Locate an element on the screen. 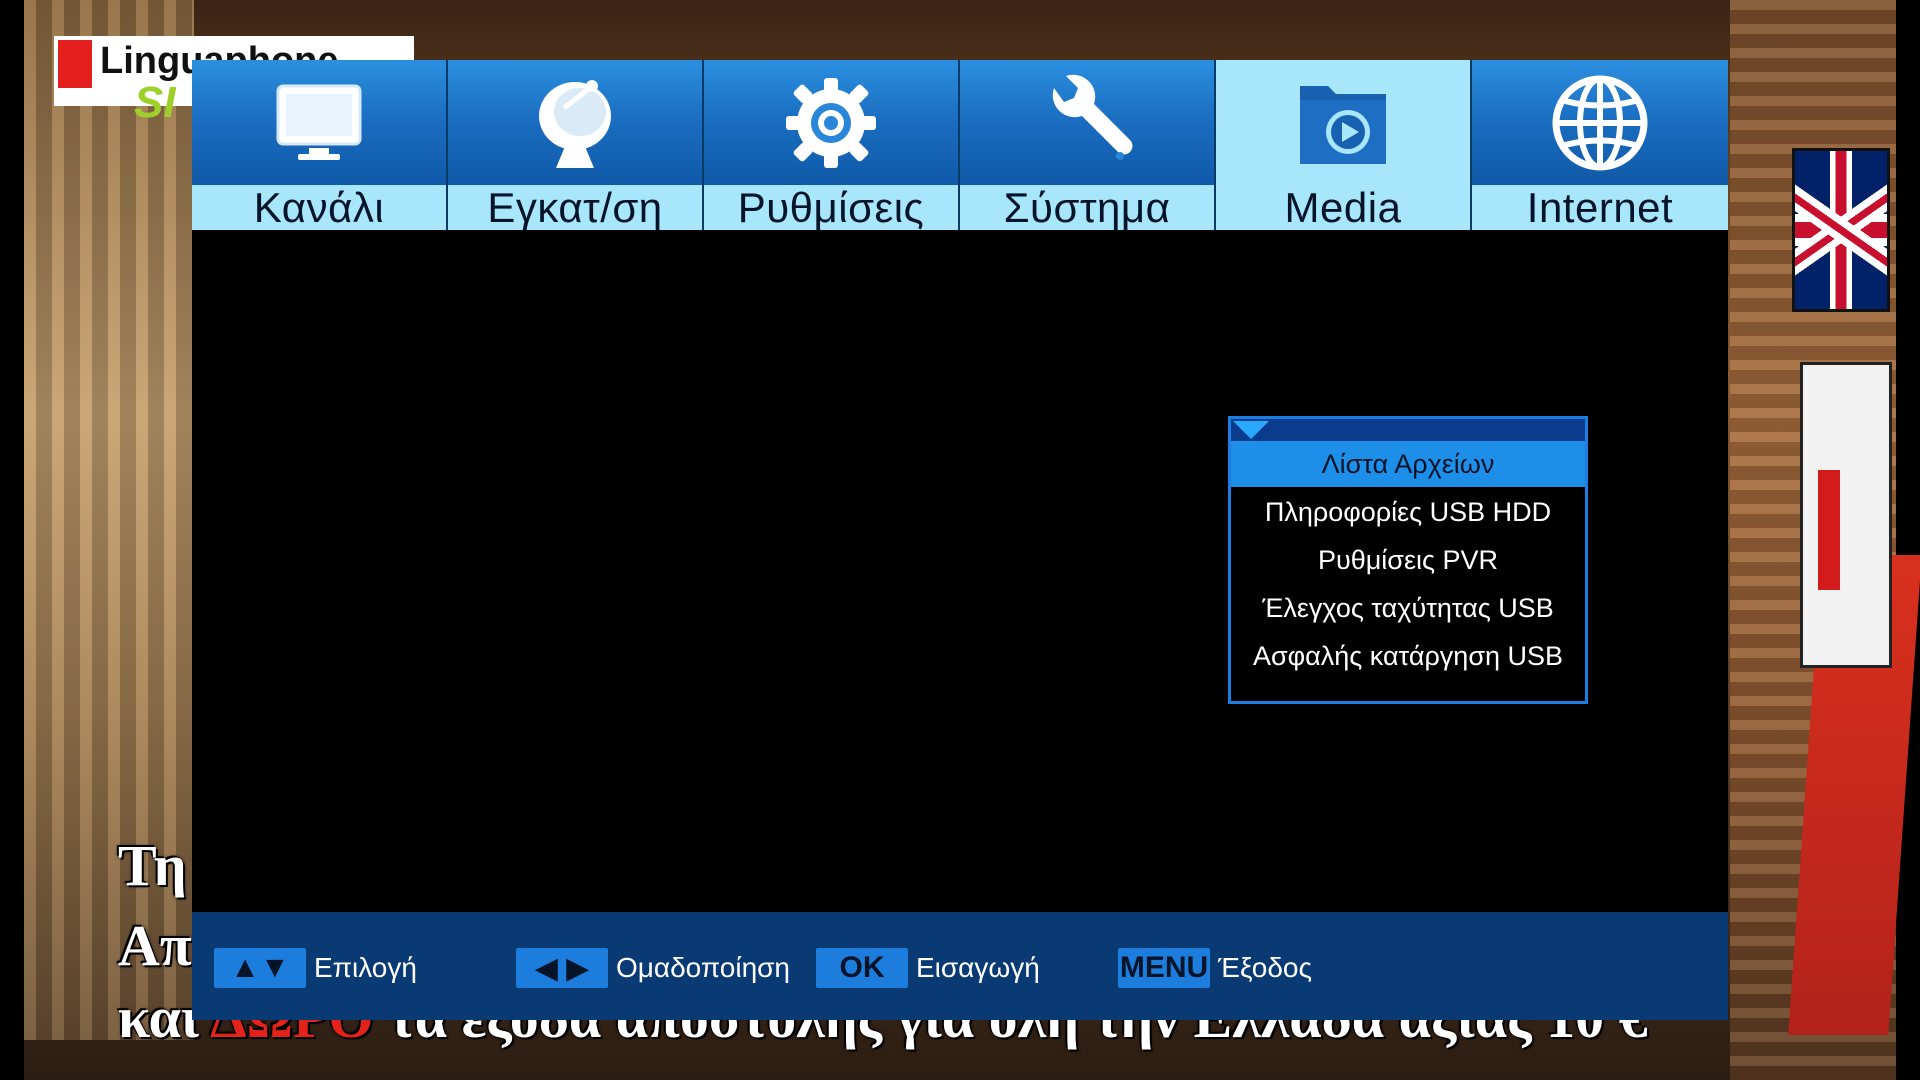 The height and width of the screenshot is (1080, 1920). tab-label: Κανάλι is located at coordinates (319, 207).